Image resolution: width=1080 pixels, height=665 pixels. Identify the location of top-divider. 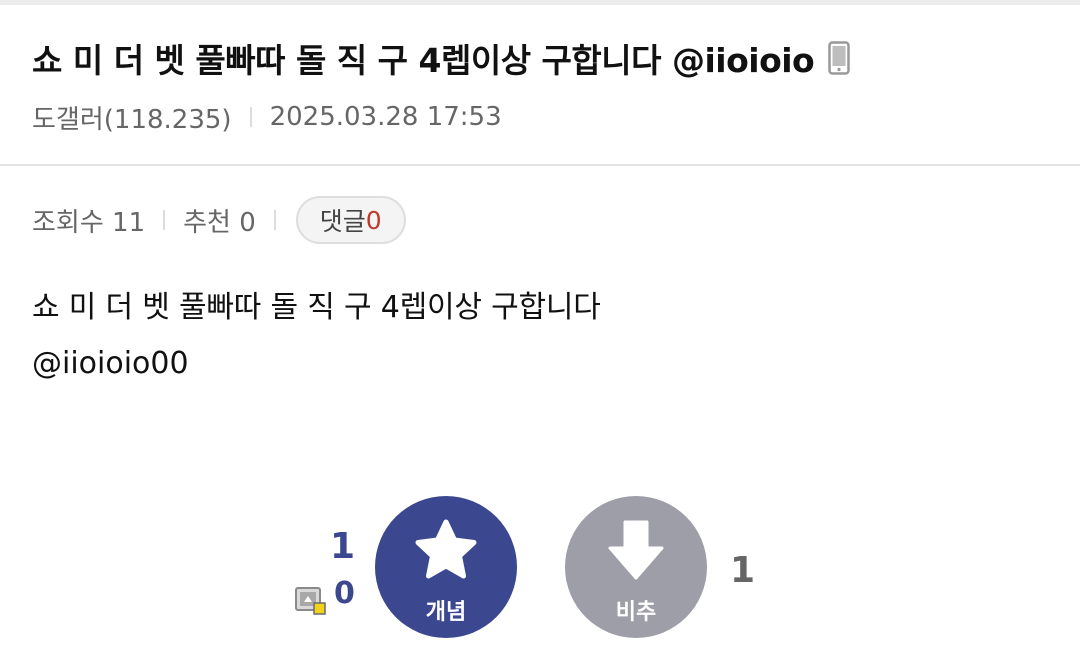
(540, 2).